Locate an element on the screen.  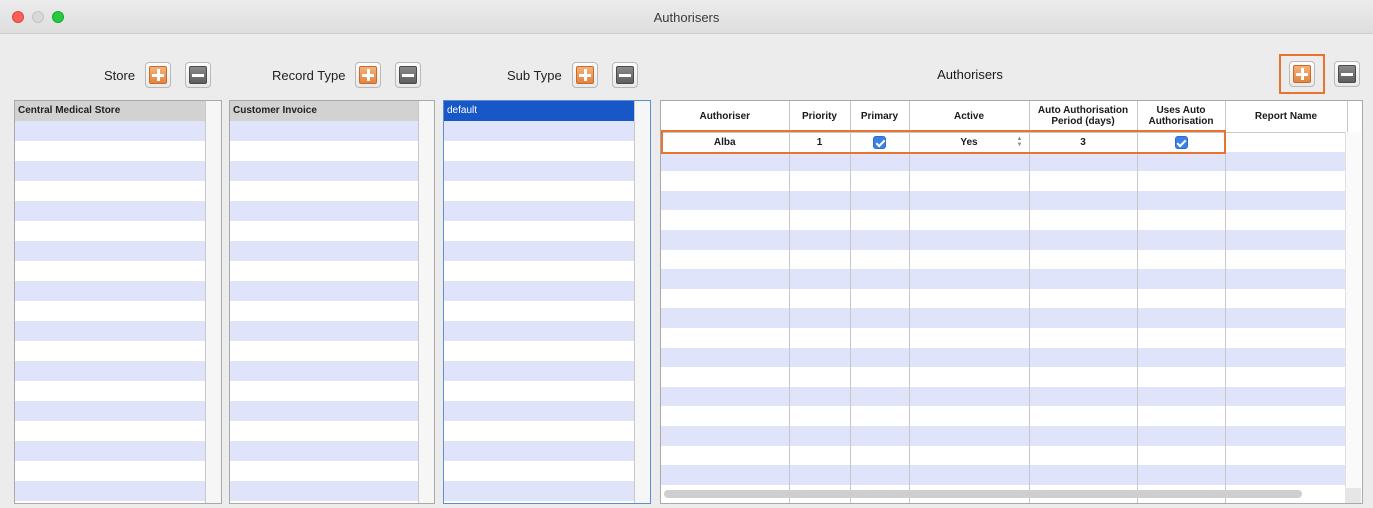
list-item-selected: default is located at coordinates (539, 111).